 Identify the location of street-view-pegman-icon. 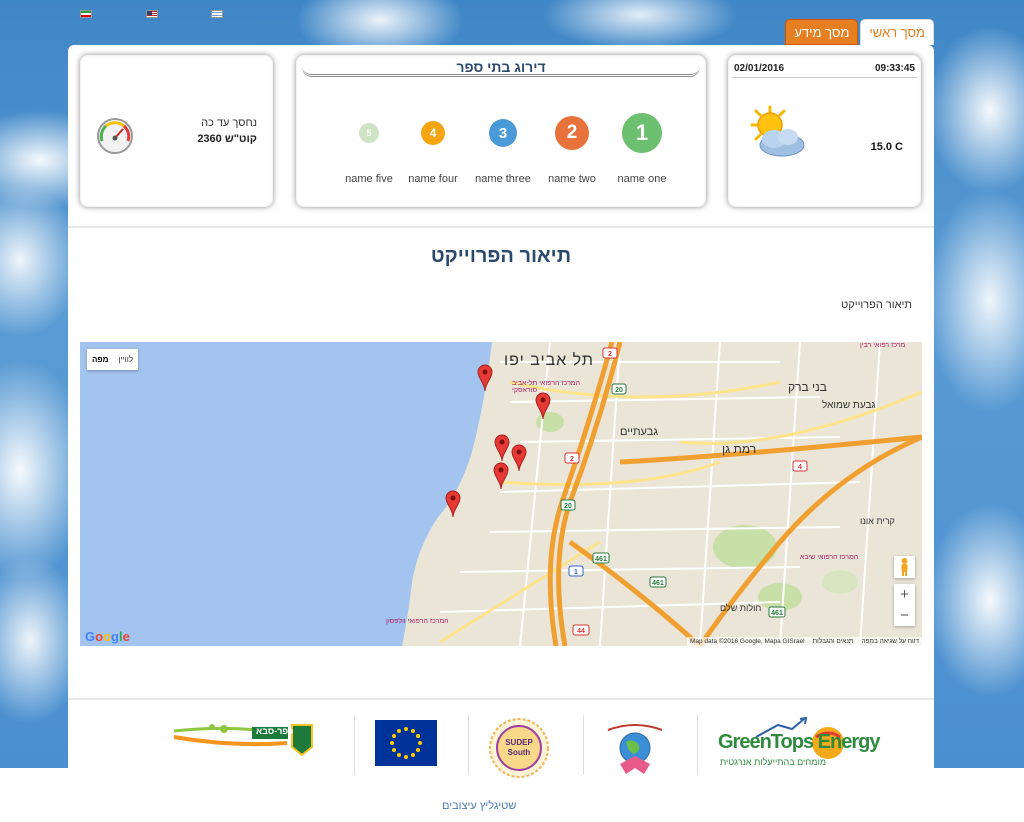
(904, 567).